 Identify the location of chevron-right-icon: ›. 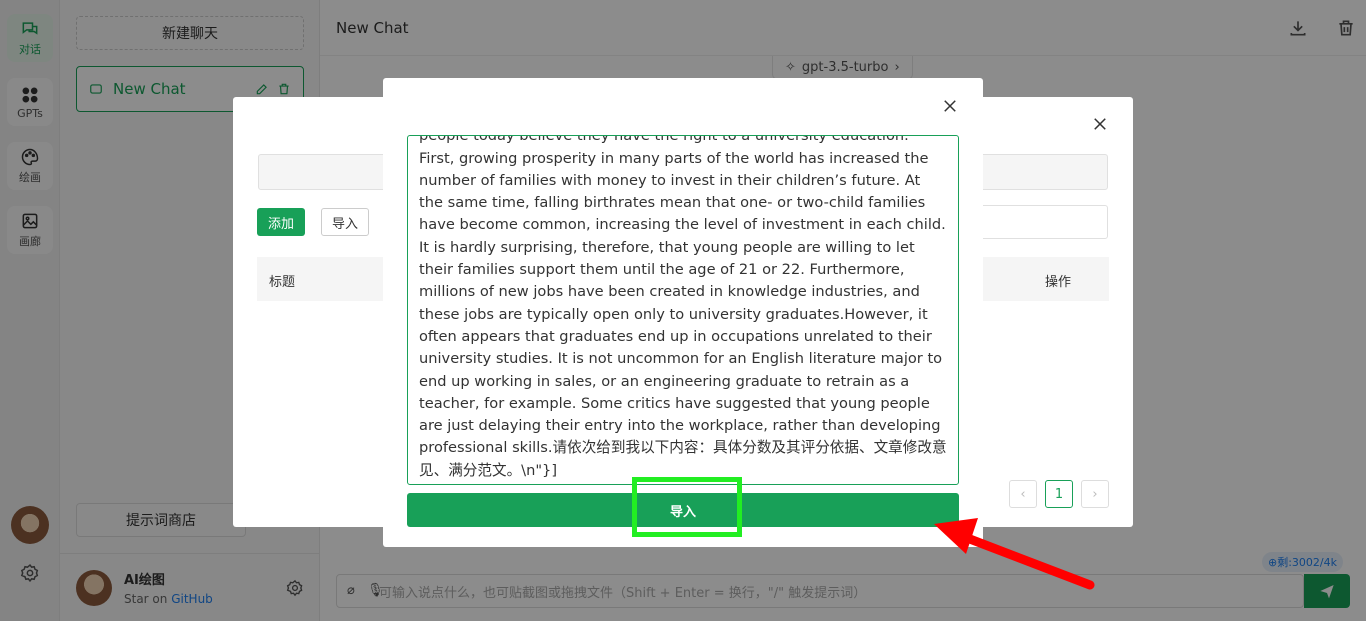
(1095, 494).